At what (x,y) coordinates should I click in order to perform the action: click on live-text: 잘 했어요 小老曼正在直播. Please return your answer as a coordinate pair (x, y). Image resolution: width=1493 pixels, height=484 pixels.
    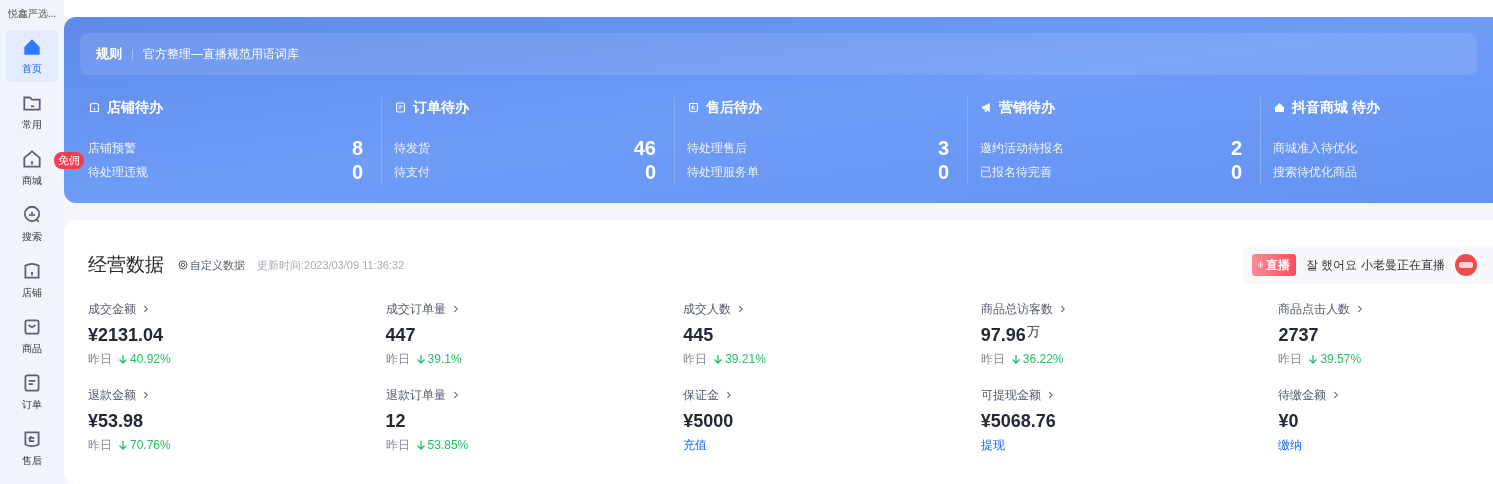
    Looking at the image, I should click on (1375, 265).